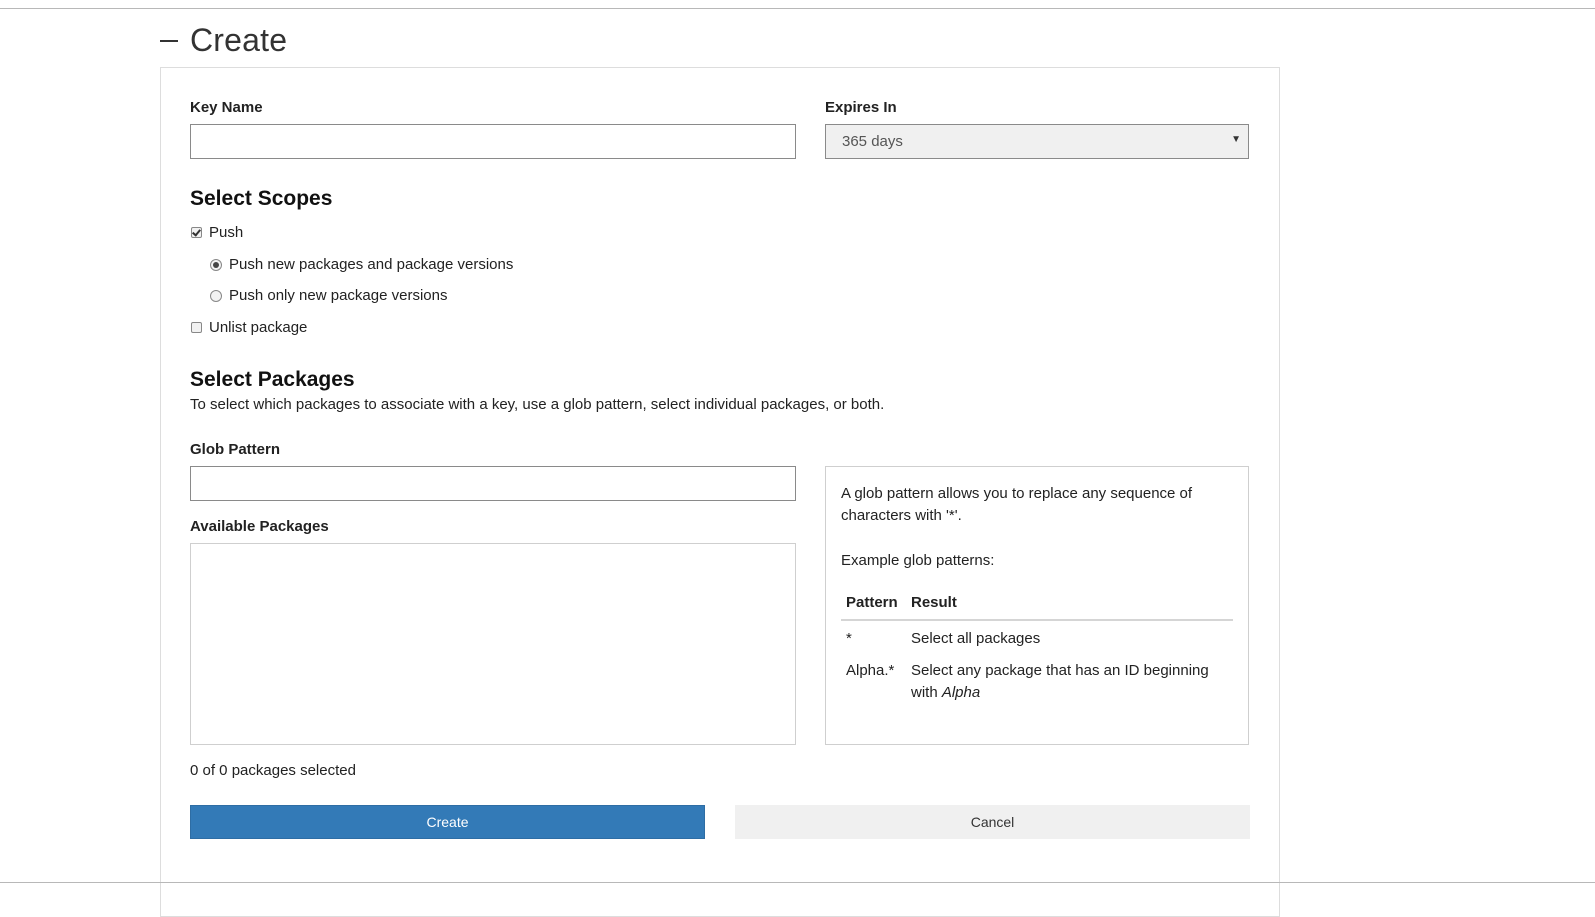  Describe the element at coordinates (196, 327) in the screenshot. I see `unlist-checkbox` at that location.